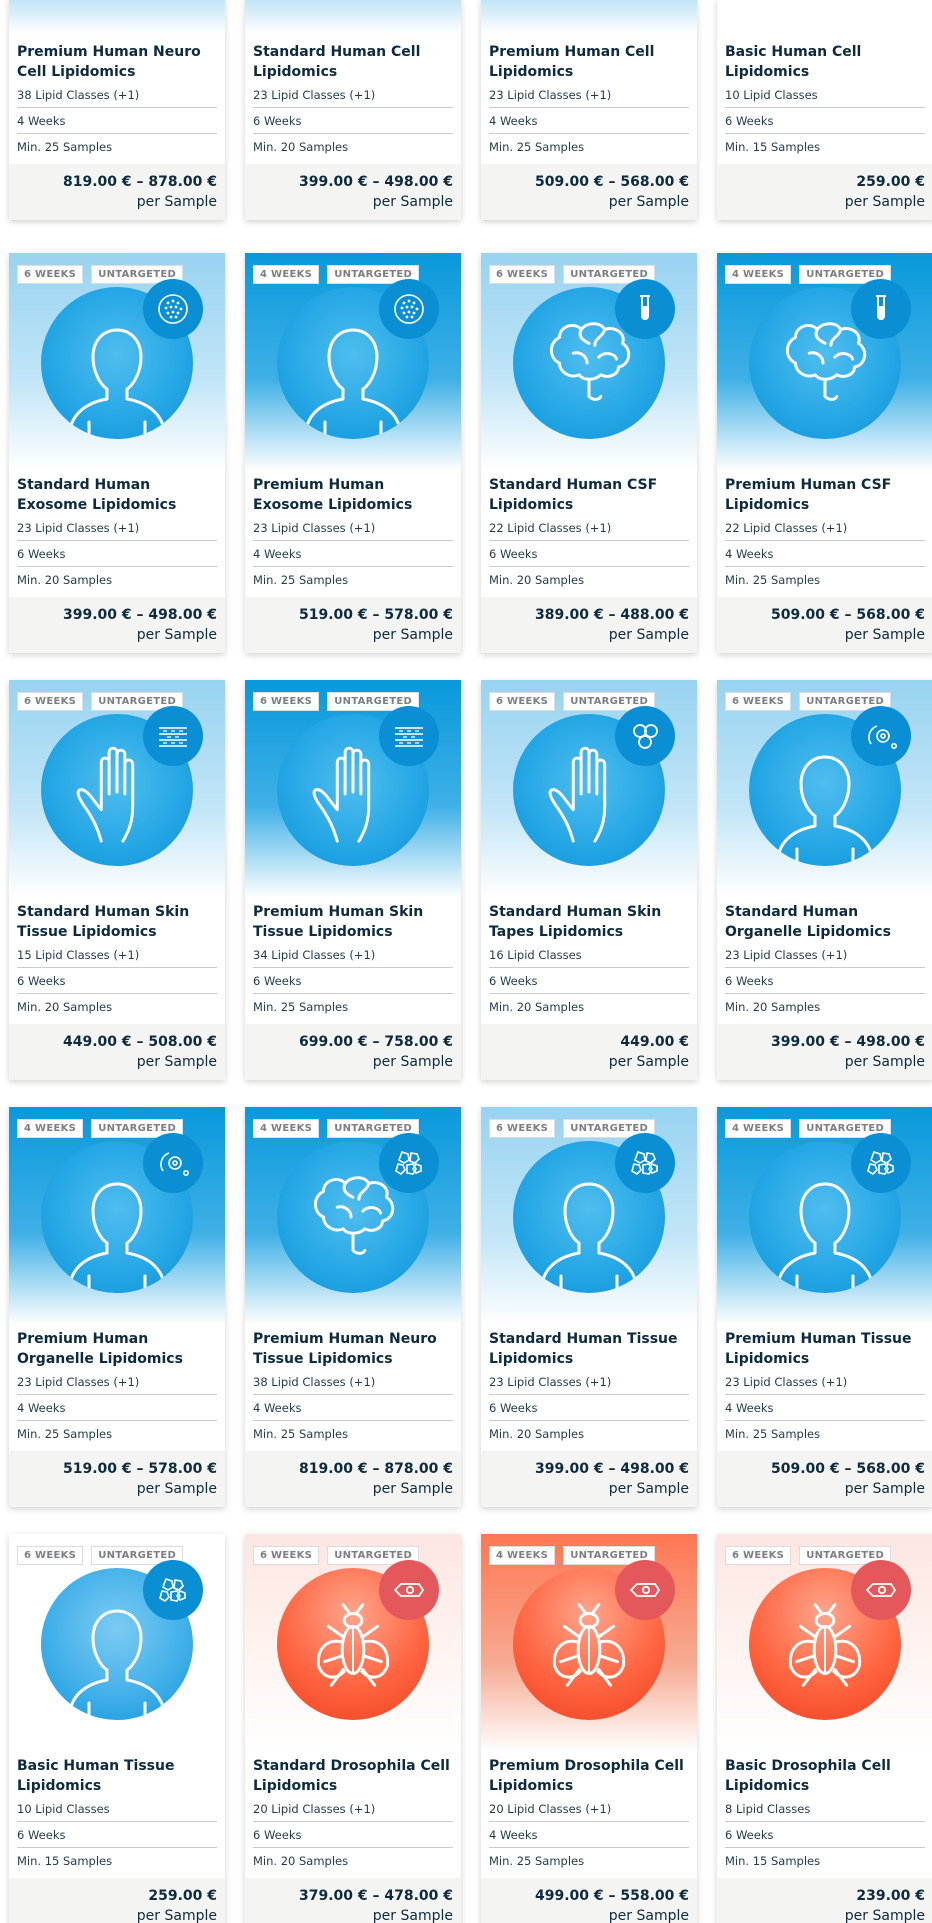 The width and height of the screenshot is (932, 1923). What do you see at coordinates (589, 1349) in the screenshot?
I see `card-title: Standard Human Tissue Lipidomics` at bounding box center [589, 1349].